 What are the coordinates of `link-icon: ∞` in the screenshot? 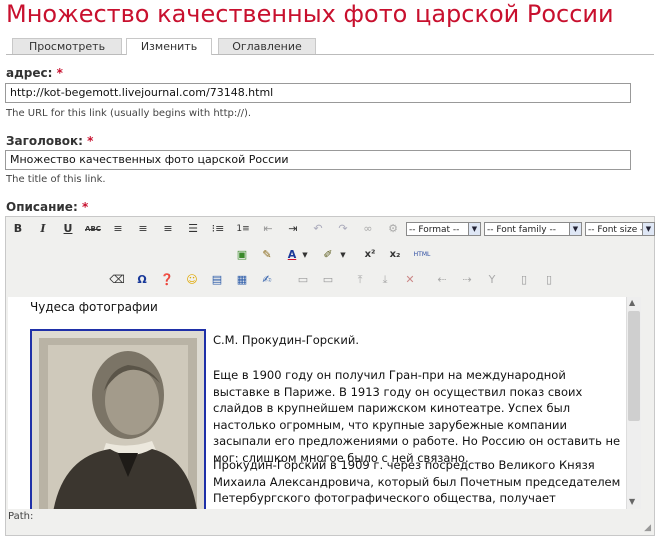 It's located at (368, 229).